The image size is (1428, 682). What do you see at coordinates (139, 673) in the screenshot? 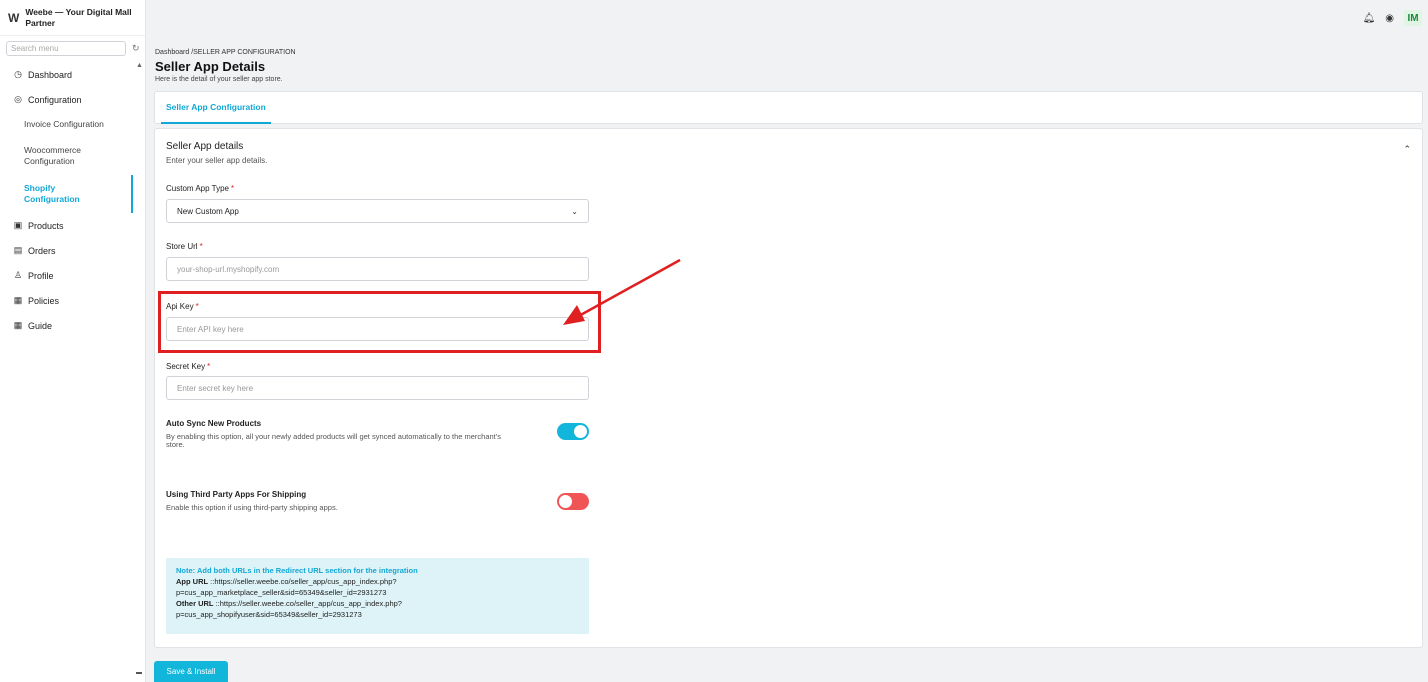
I see `scroll-down-handle` at bounding box center [139, 673].